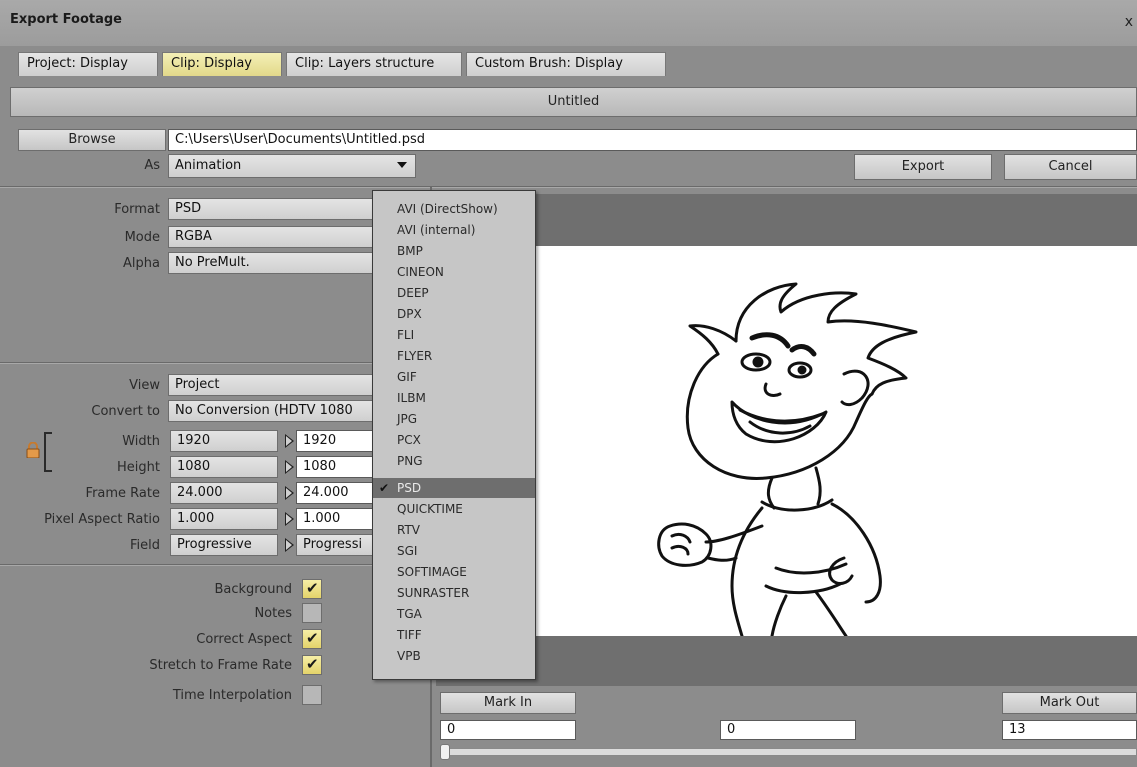 The height and width of the screenshot is (767, 1137). What do you see at coordinates (312, 665) in the screenshot?
I see `stretch-to-frame-rate-checkbox` at bounding box center [312, 665].